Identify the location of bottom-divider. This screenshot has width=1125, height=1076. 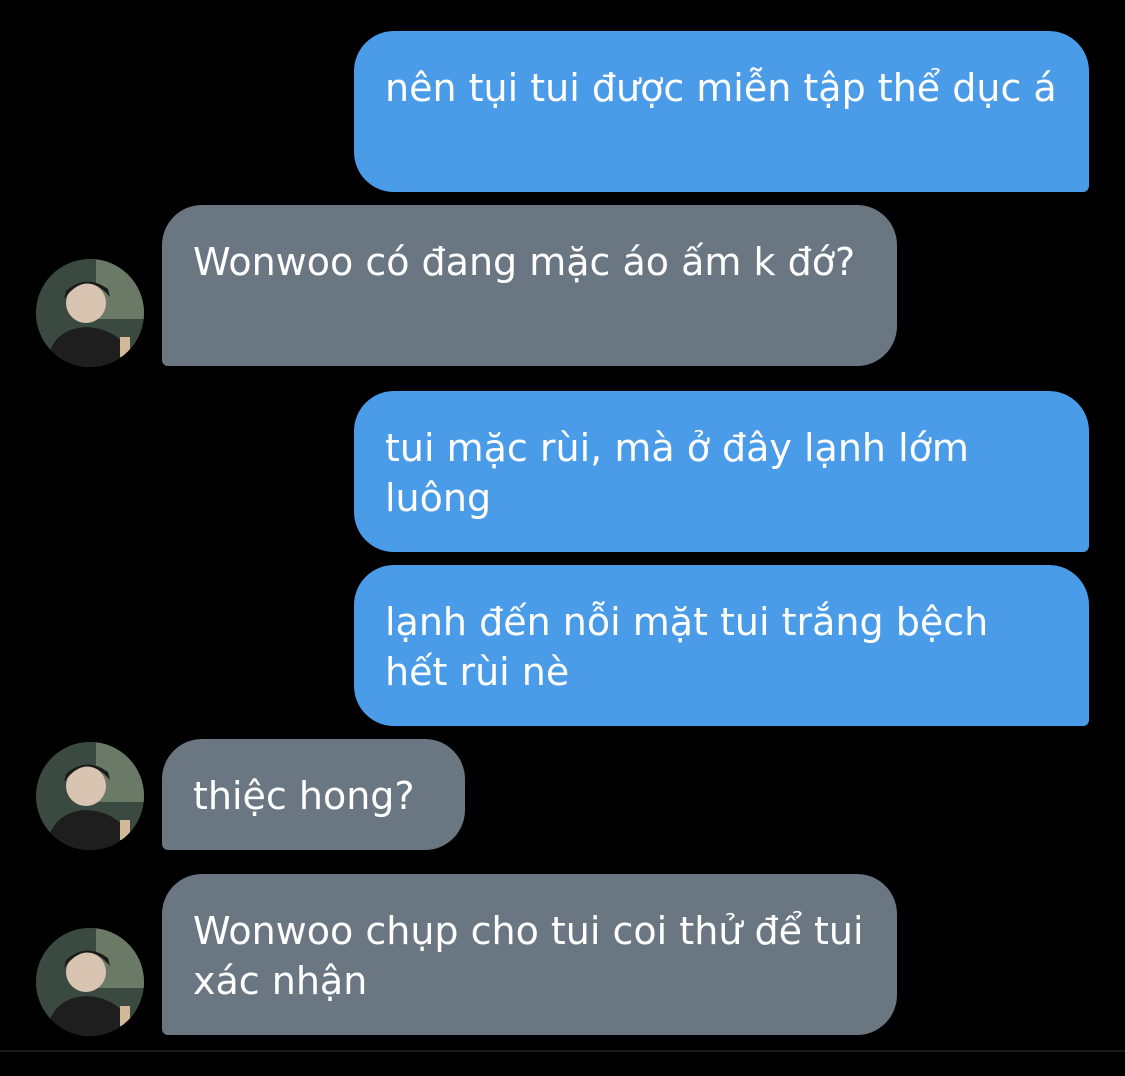
(562, 1051).